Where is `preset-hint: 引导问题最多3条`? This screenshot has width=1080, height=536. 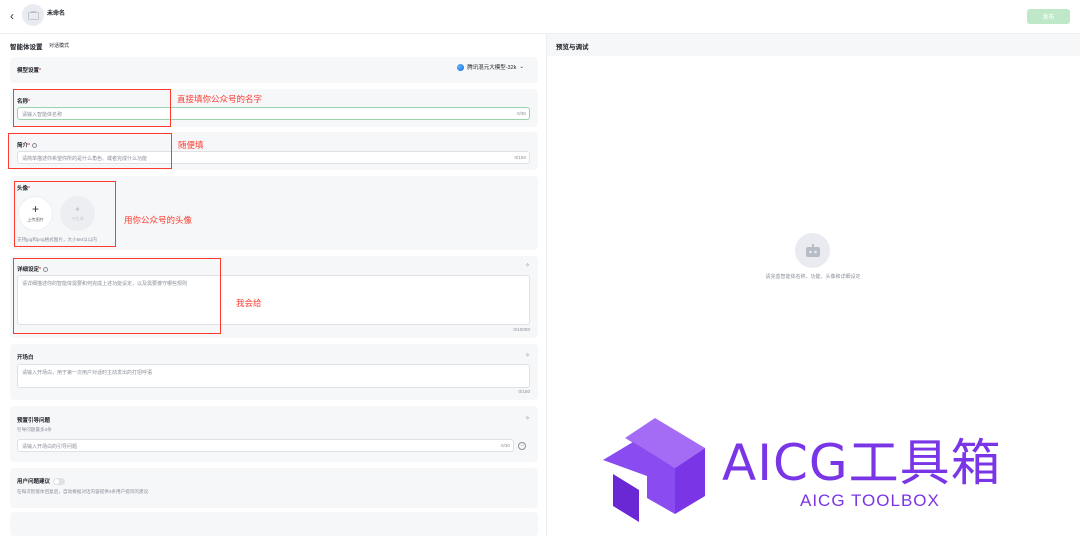 preset-hint: 引导问题最多3条 is located at coordinates (34, 429).